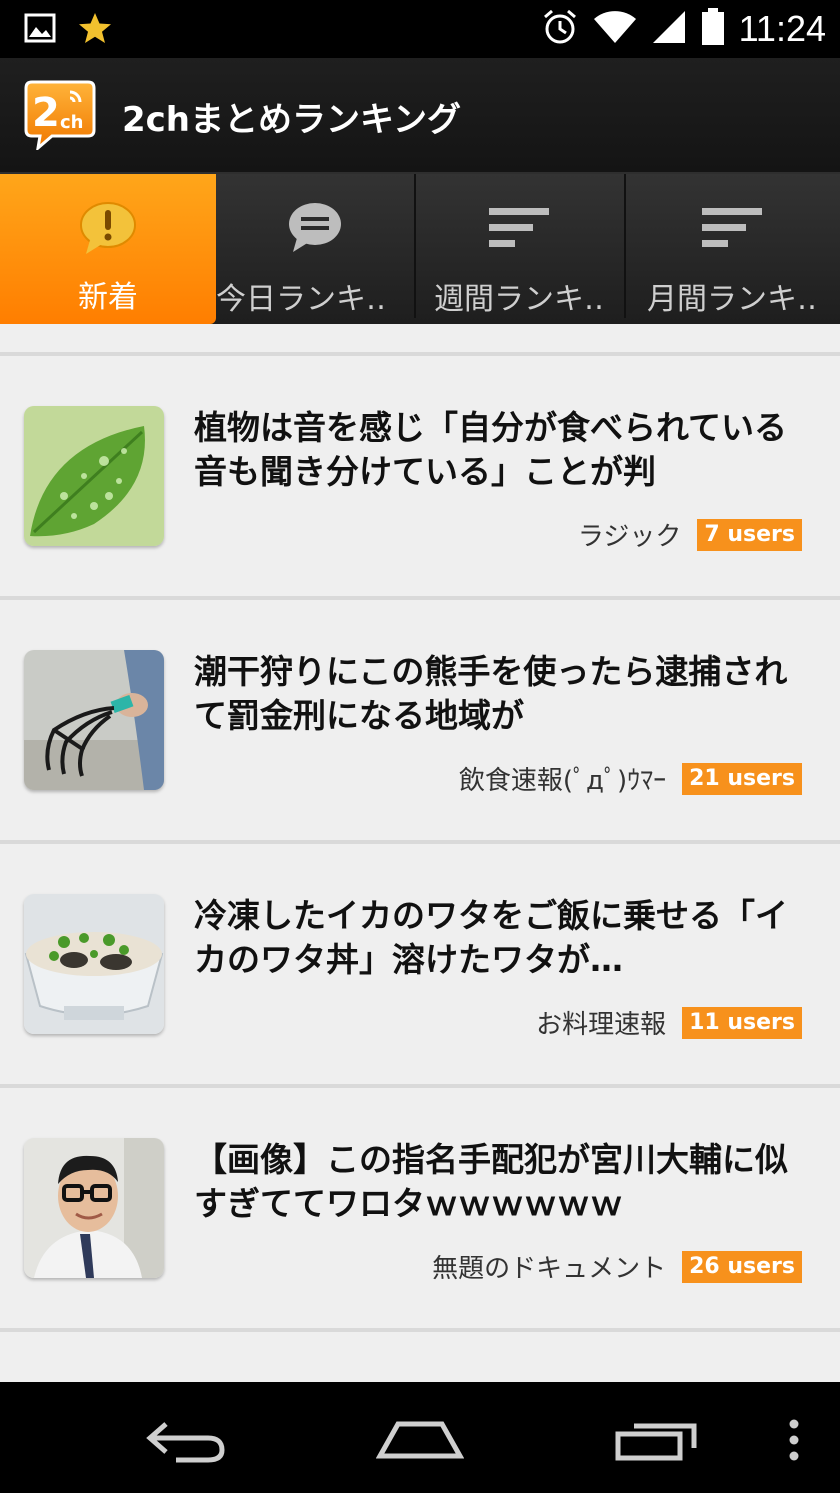  What do you see at coordinates (94, 1208) in the screenshot?
I see `thumbnail-man-image` at bounding box center [94, 1208].